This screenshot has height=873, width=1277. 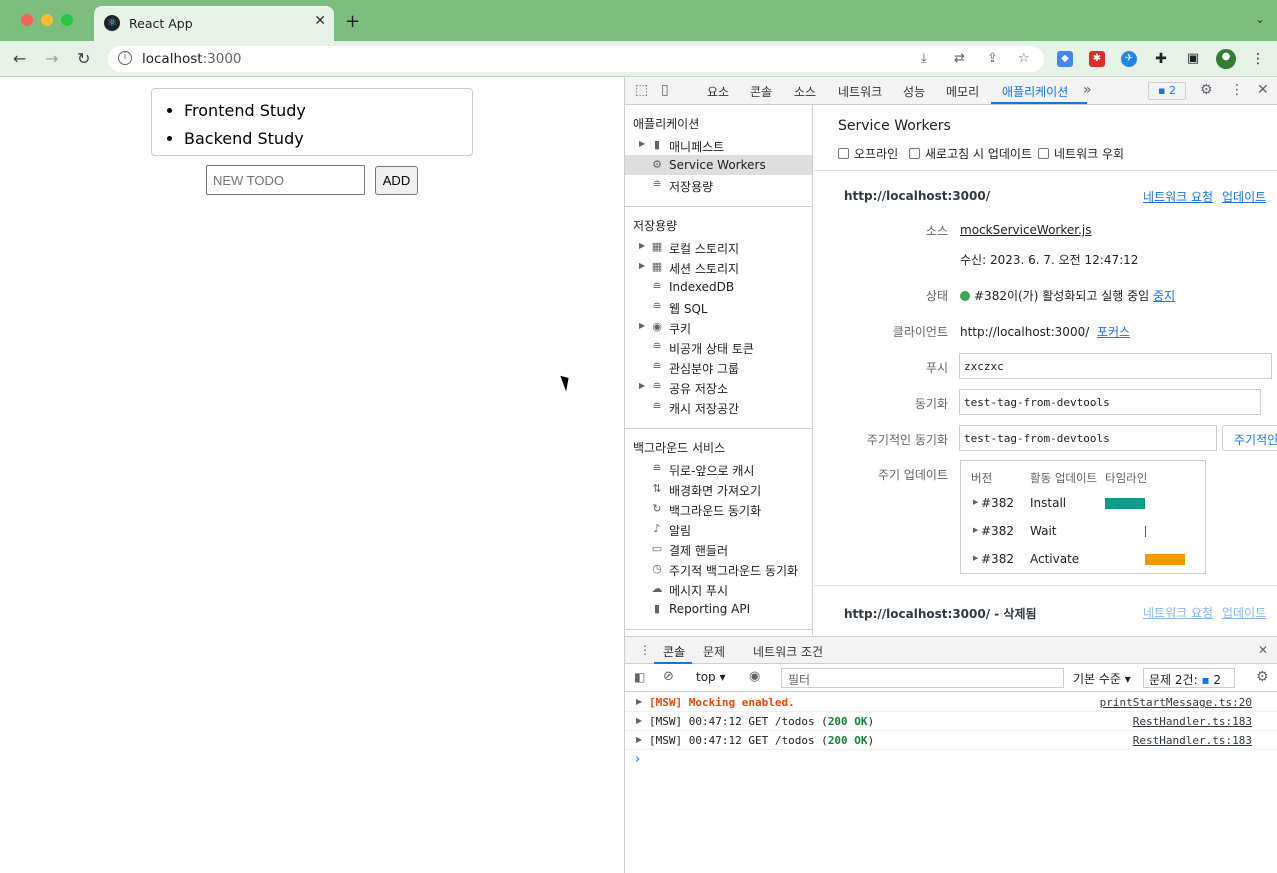 I want to click on close-drawer-icon: ✕, so click(x=1263, y=650).